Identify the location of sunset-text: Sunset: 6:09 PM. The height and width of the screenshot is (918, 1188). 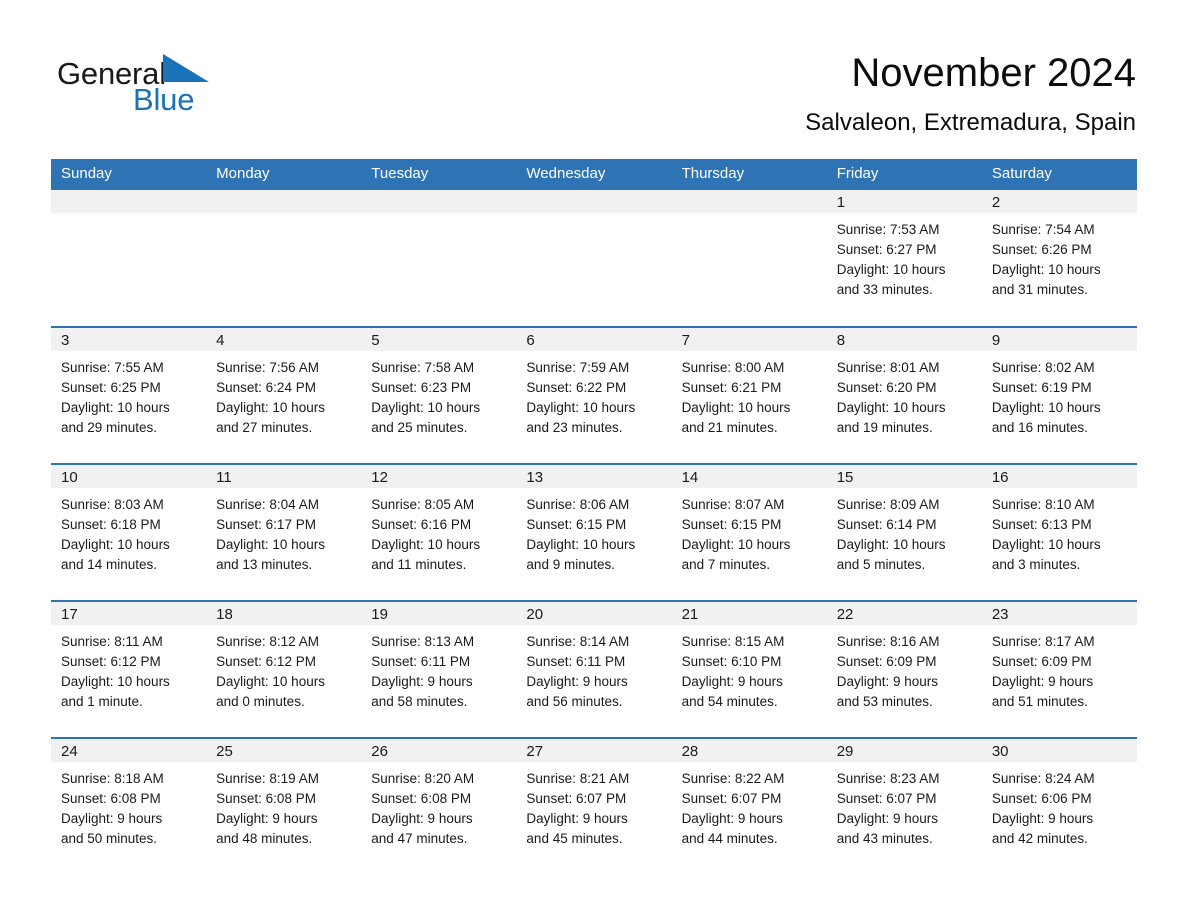
(886, 661).